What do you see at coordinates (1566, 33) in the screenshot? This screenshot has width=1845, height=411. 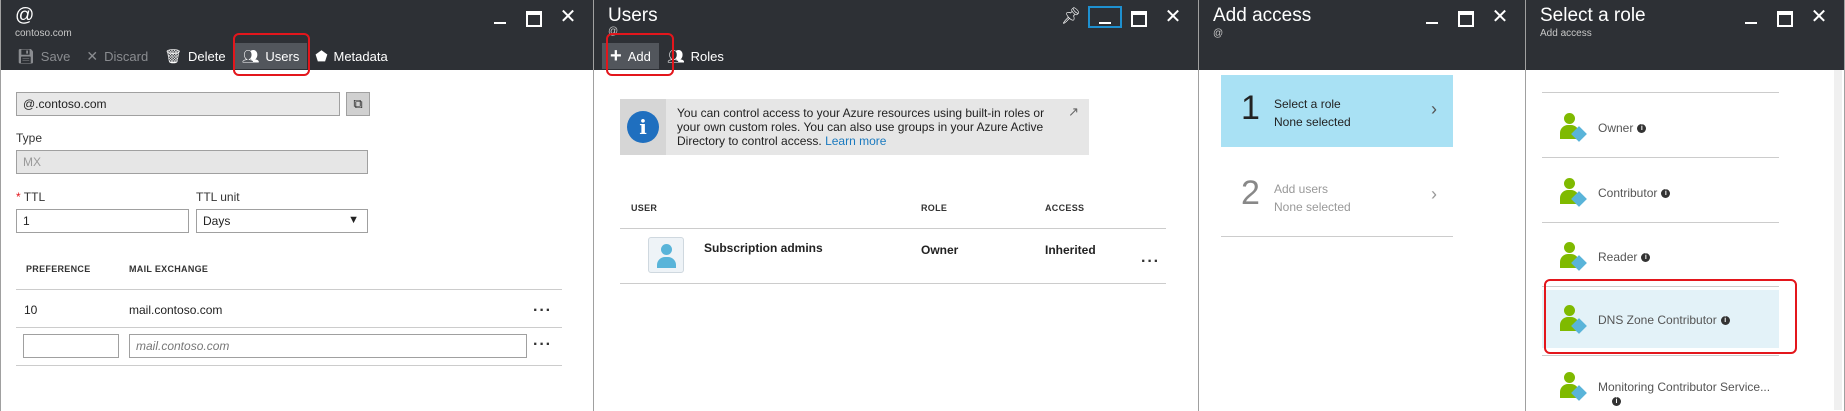 I see `blade-subtitle: Add access` at bounding box center [1566, 33].